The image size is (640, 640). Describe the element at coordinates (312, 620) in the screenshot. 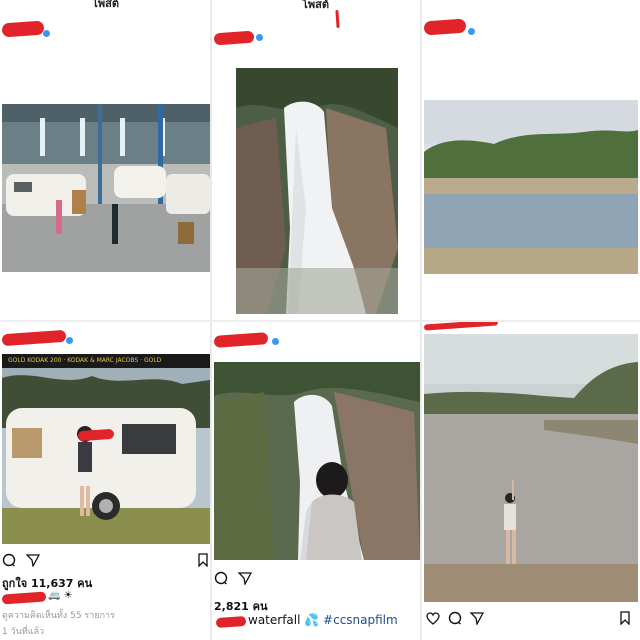

I see `caption-emoji: 💦` at that location.